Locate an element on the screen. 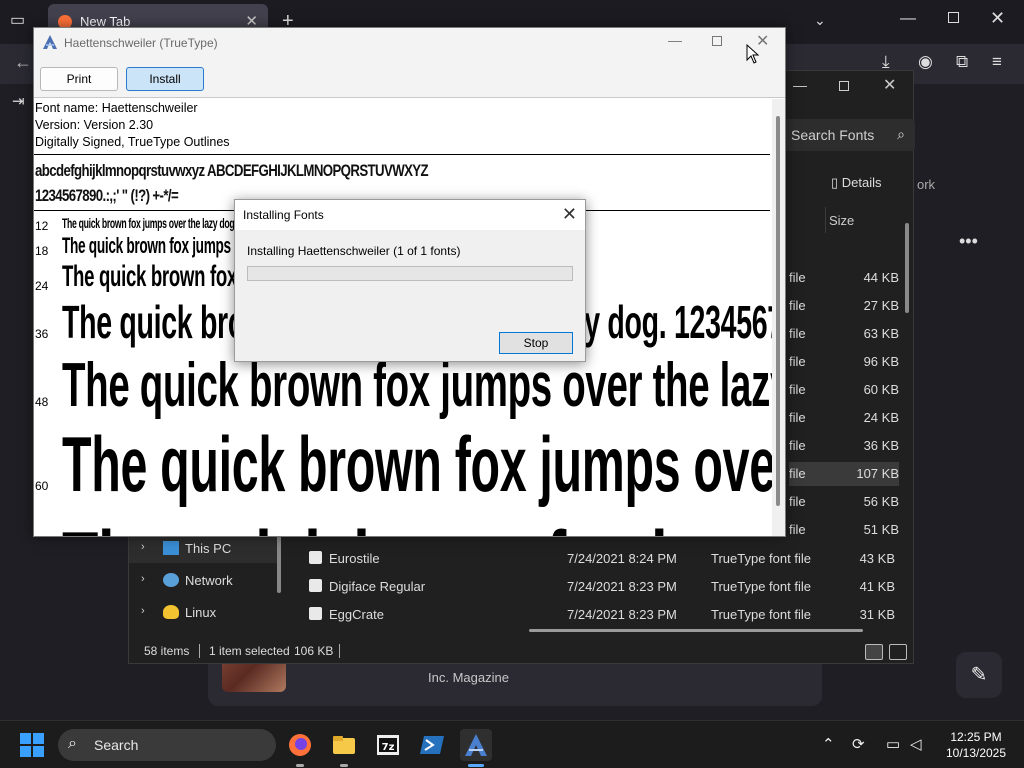  taskbar-search-box: ⌕ Search is located at coordinates (167, 745).